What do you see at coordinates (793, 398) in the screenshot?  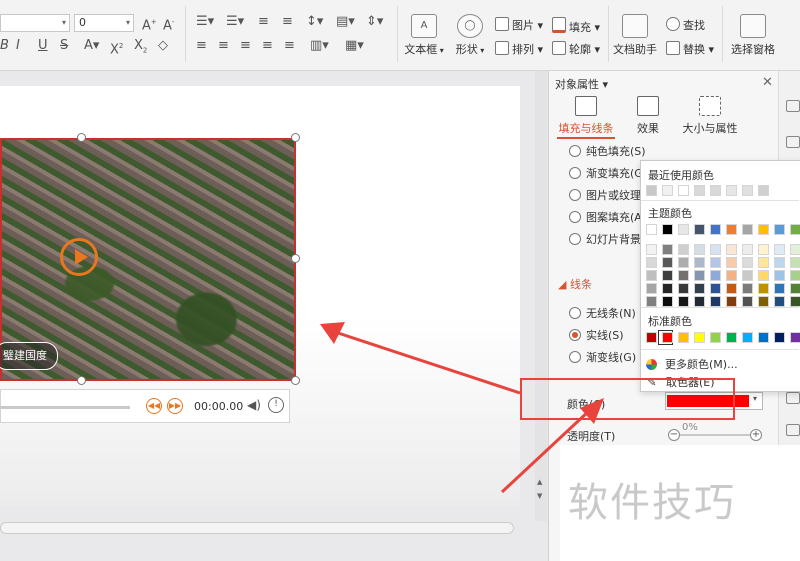 I see `picture-icon` at bounding box center [793, 398].